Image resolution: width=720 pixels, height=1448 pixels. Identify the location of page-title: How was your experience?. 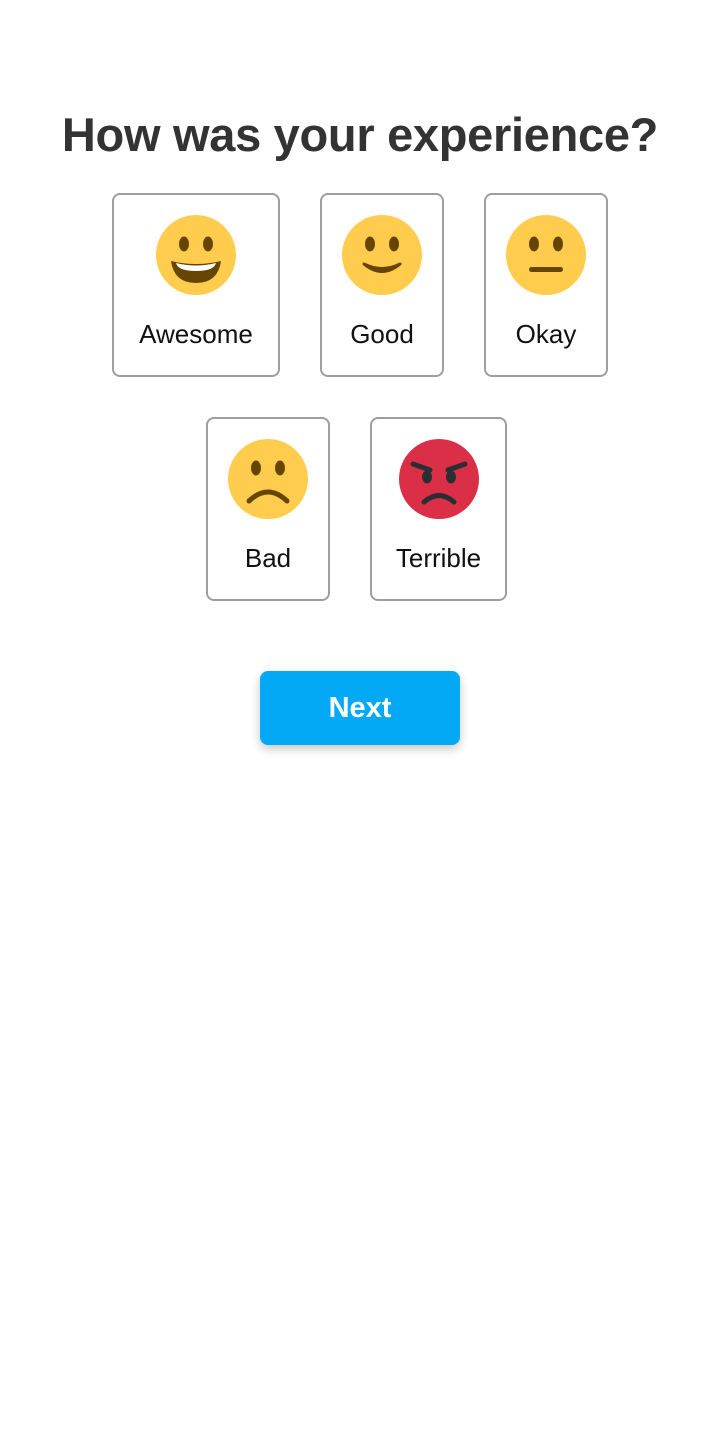
(360, 134).